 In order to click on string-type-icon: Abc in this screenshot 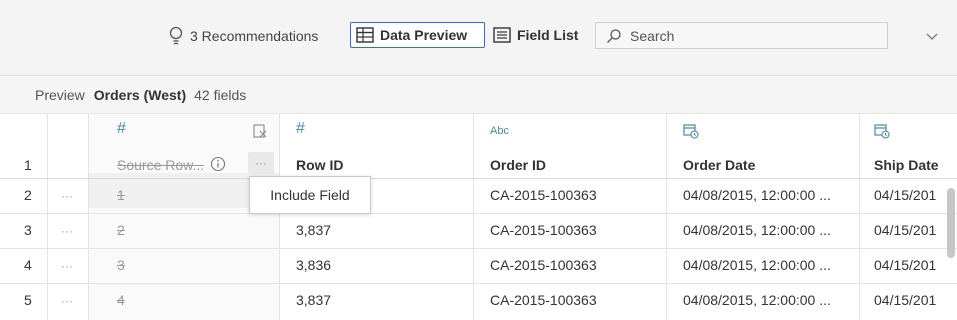, I will do `click(499, 131)`.